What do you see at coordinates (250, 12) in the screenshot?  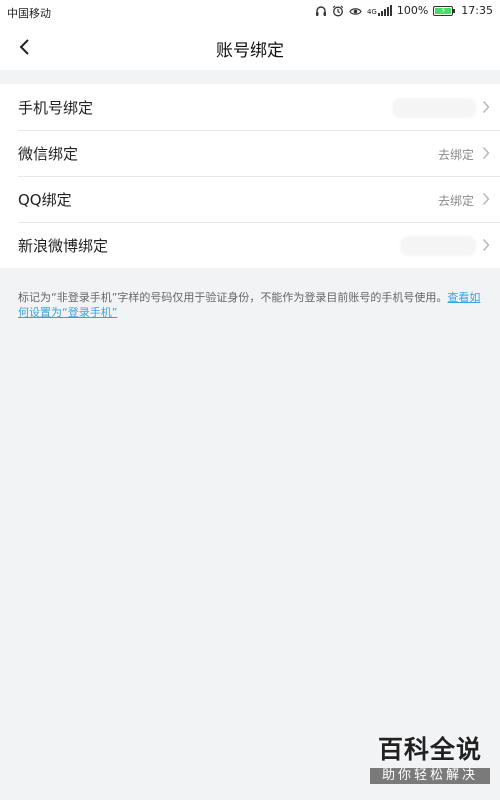 I see `status-bar: 中国移动 4G 100% ⚡ 17:35` at bounding box center [250, 12].